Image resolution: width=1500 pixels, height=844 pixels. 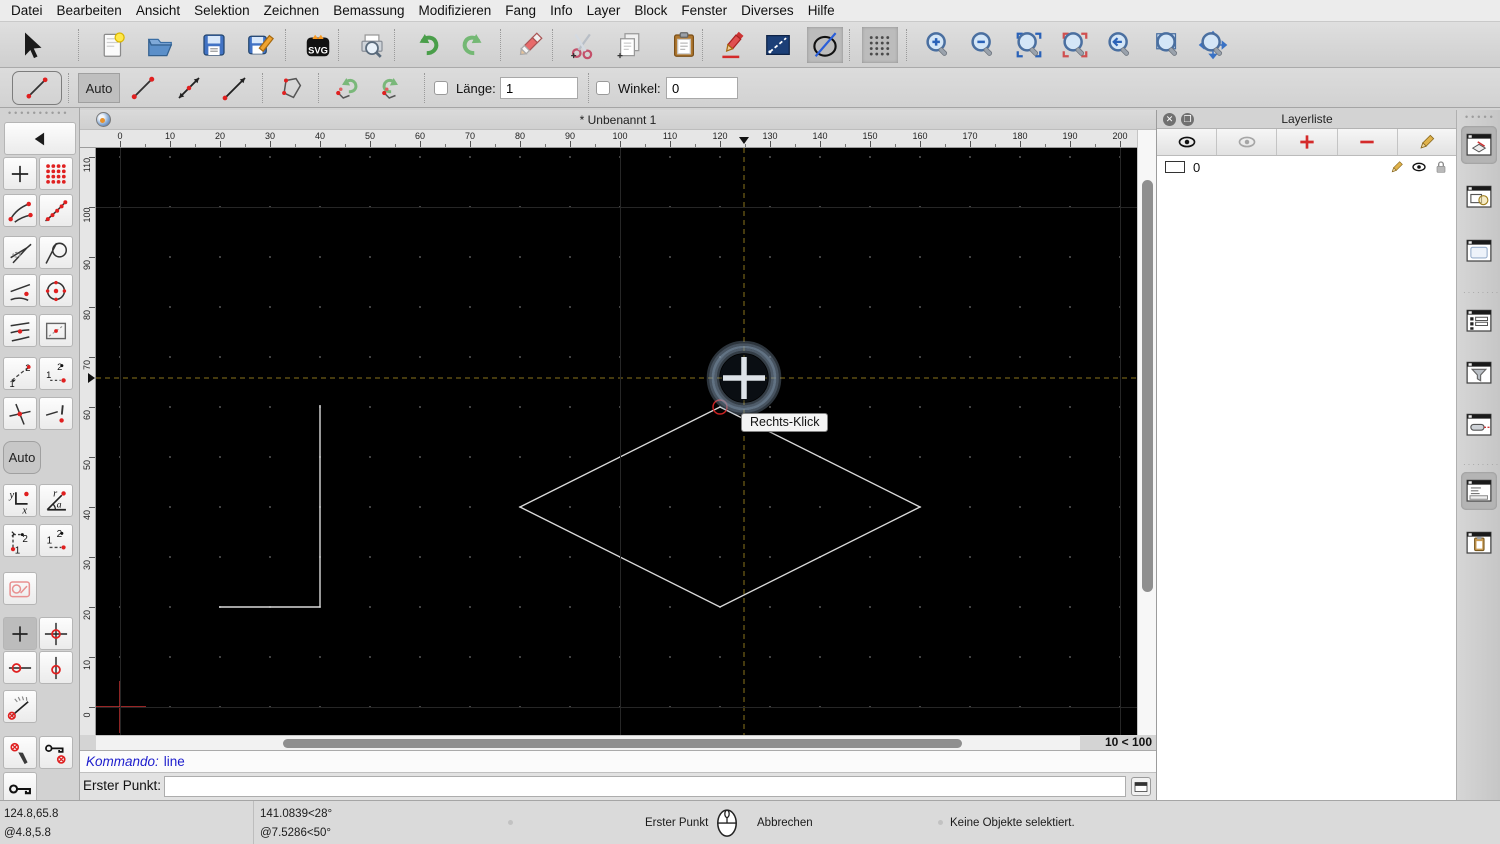 I want to click on show-all-layers-button, so click(x=1187, y=142).